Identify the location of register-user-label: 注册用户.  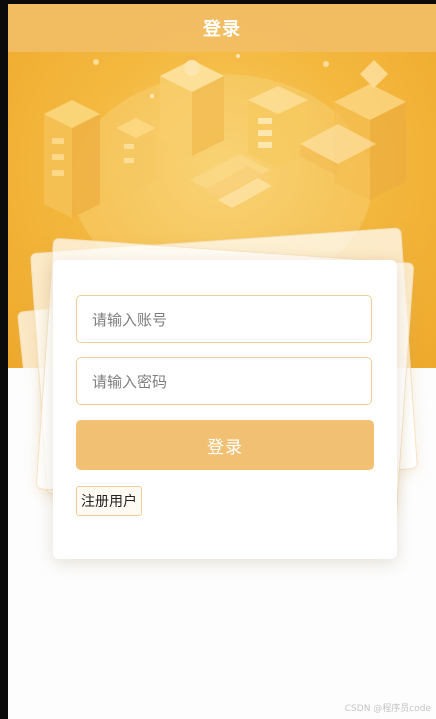
(109, 502).